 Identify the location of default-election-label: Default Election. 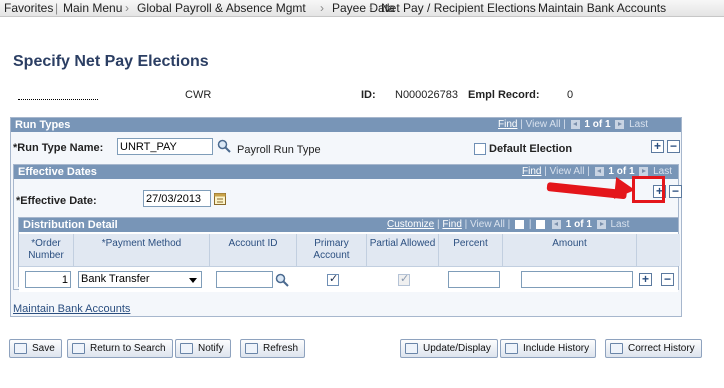
(531, 149).